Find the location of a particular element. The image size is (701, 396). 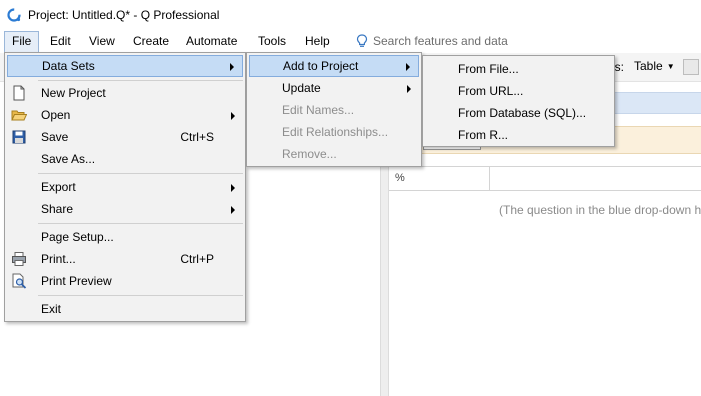

table-select: Table ▼ is located at coordinates (654, 66).